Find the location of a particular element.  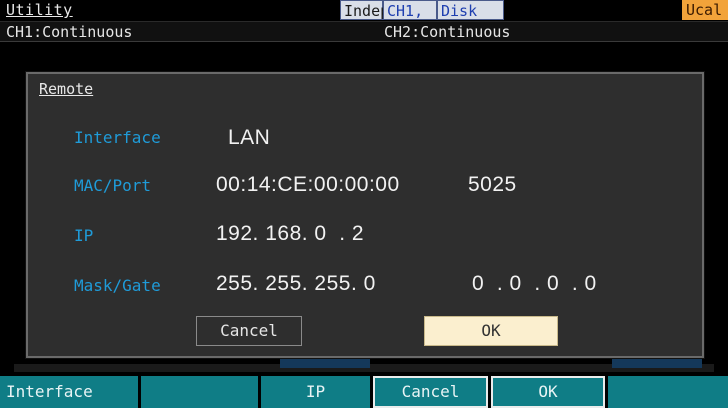

softkey-cancel: Cancel is located at coordinates (430, 392).